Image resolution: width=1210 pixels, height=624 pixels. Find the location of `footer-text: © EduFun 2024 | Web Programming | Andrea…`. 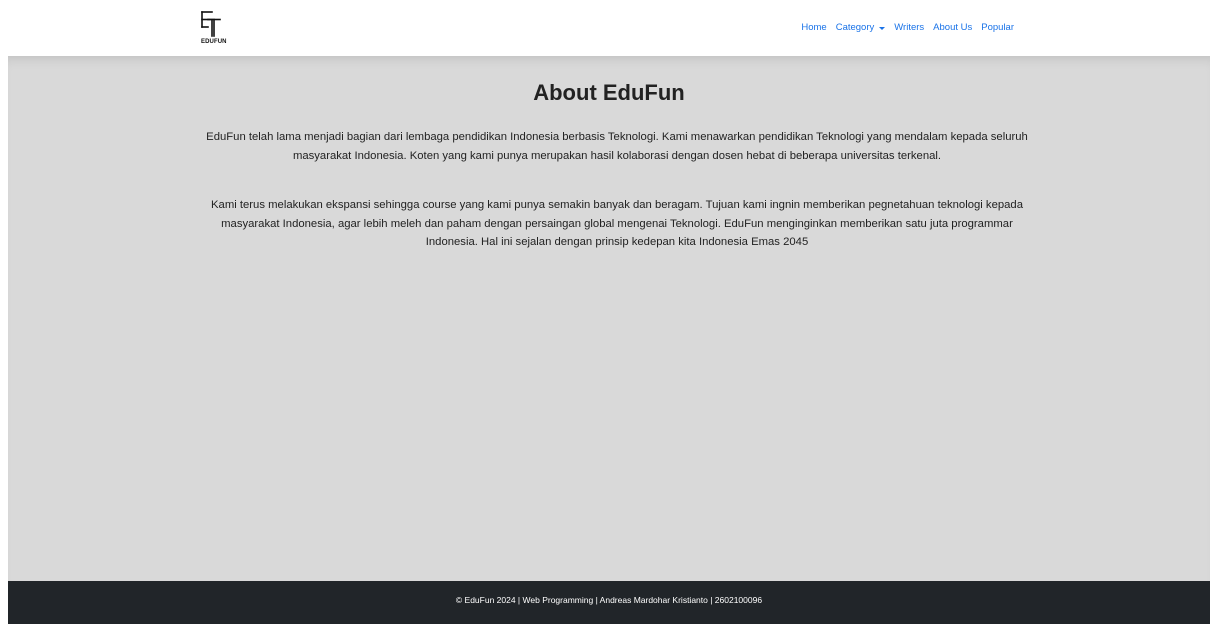

footer-text: © EduFun 2024 | Web Programming | Andrea… is located at coordinates (609, 600).